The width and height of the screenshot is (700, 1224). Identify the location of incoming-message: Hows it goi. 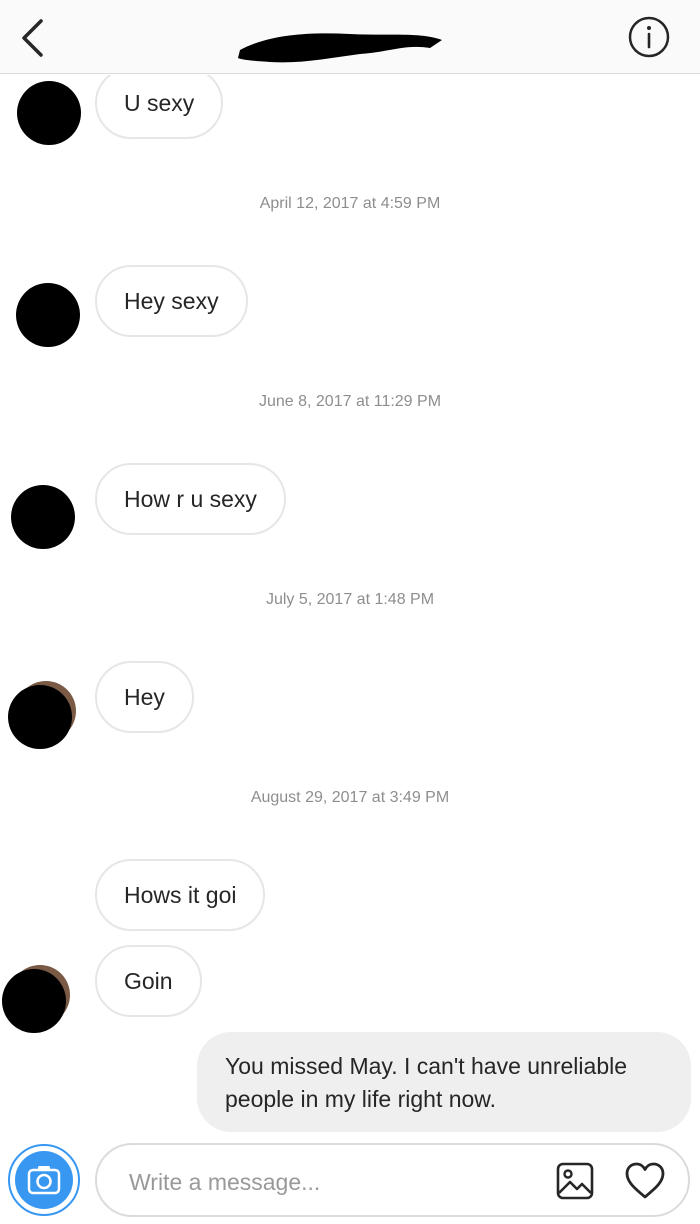
(180, 895).